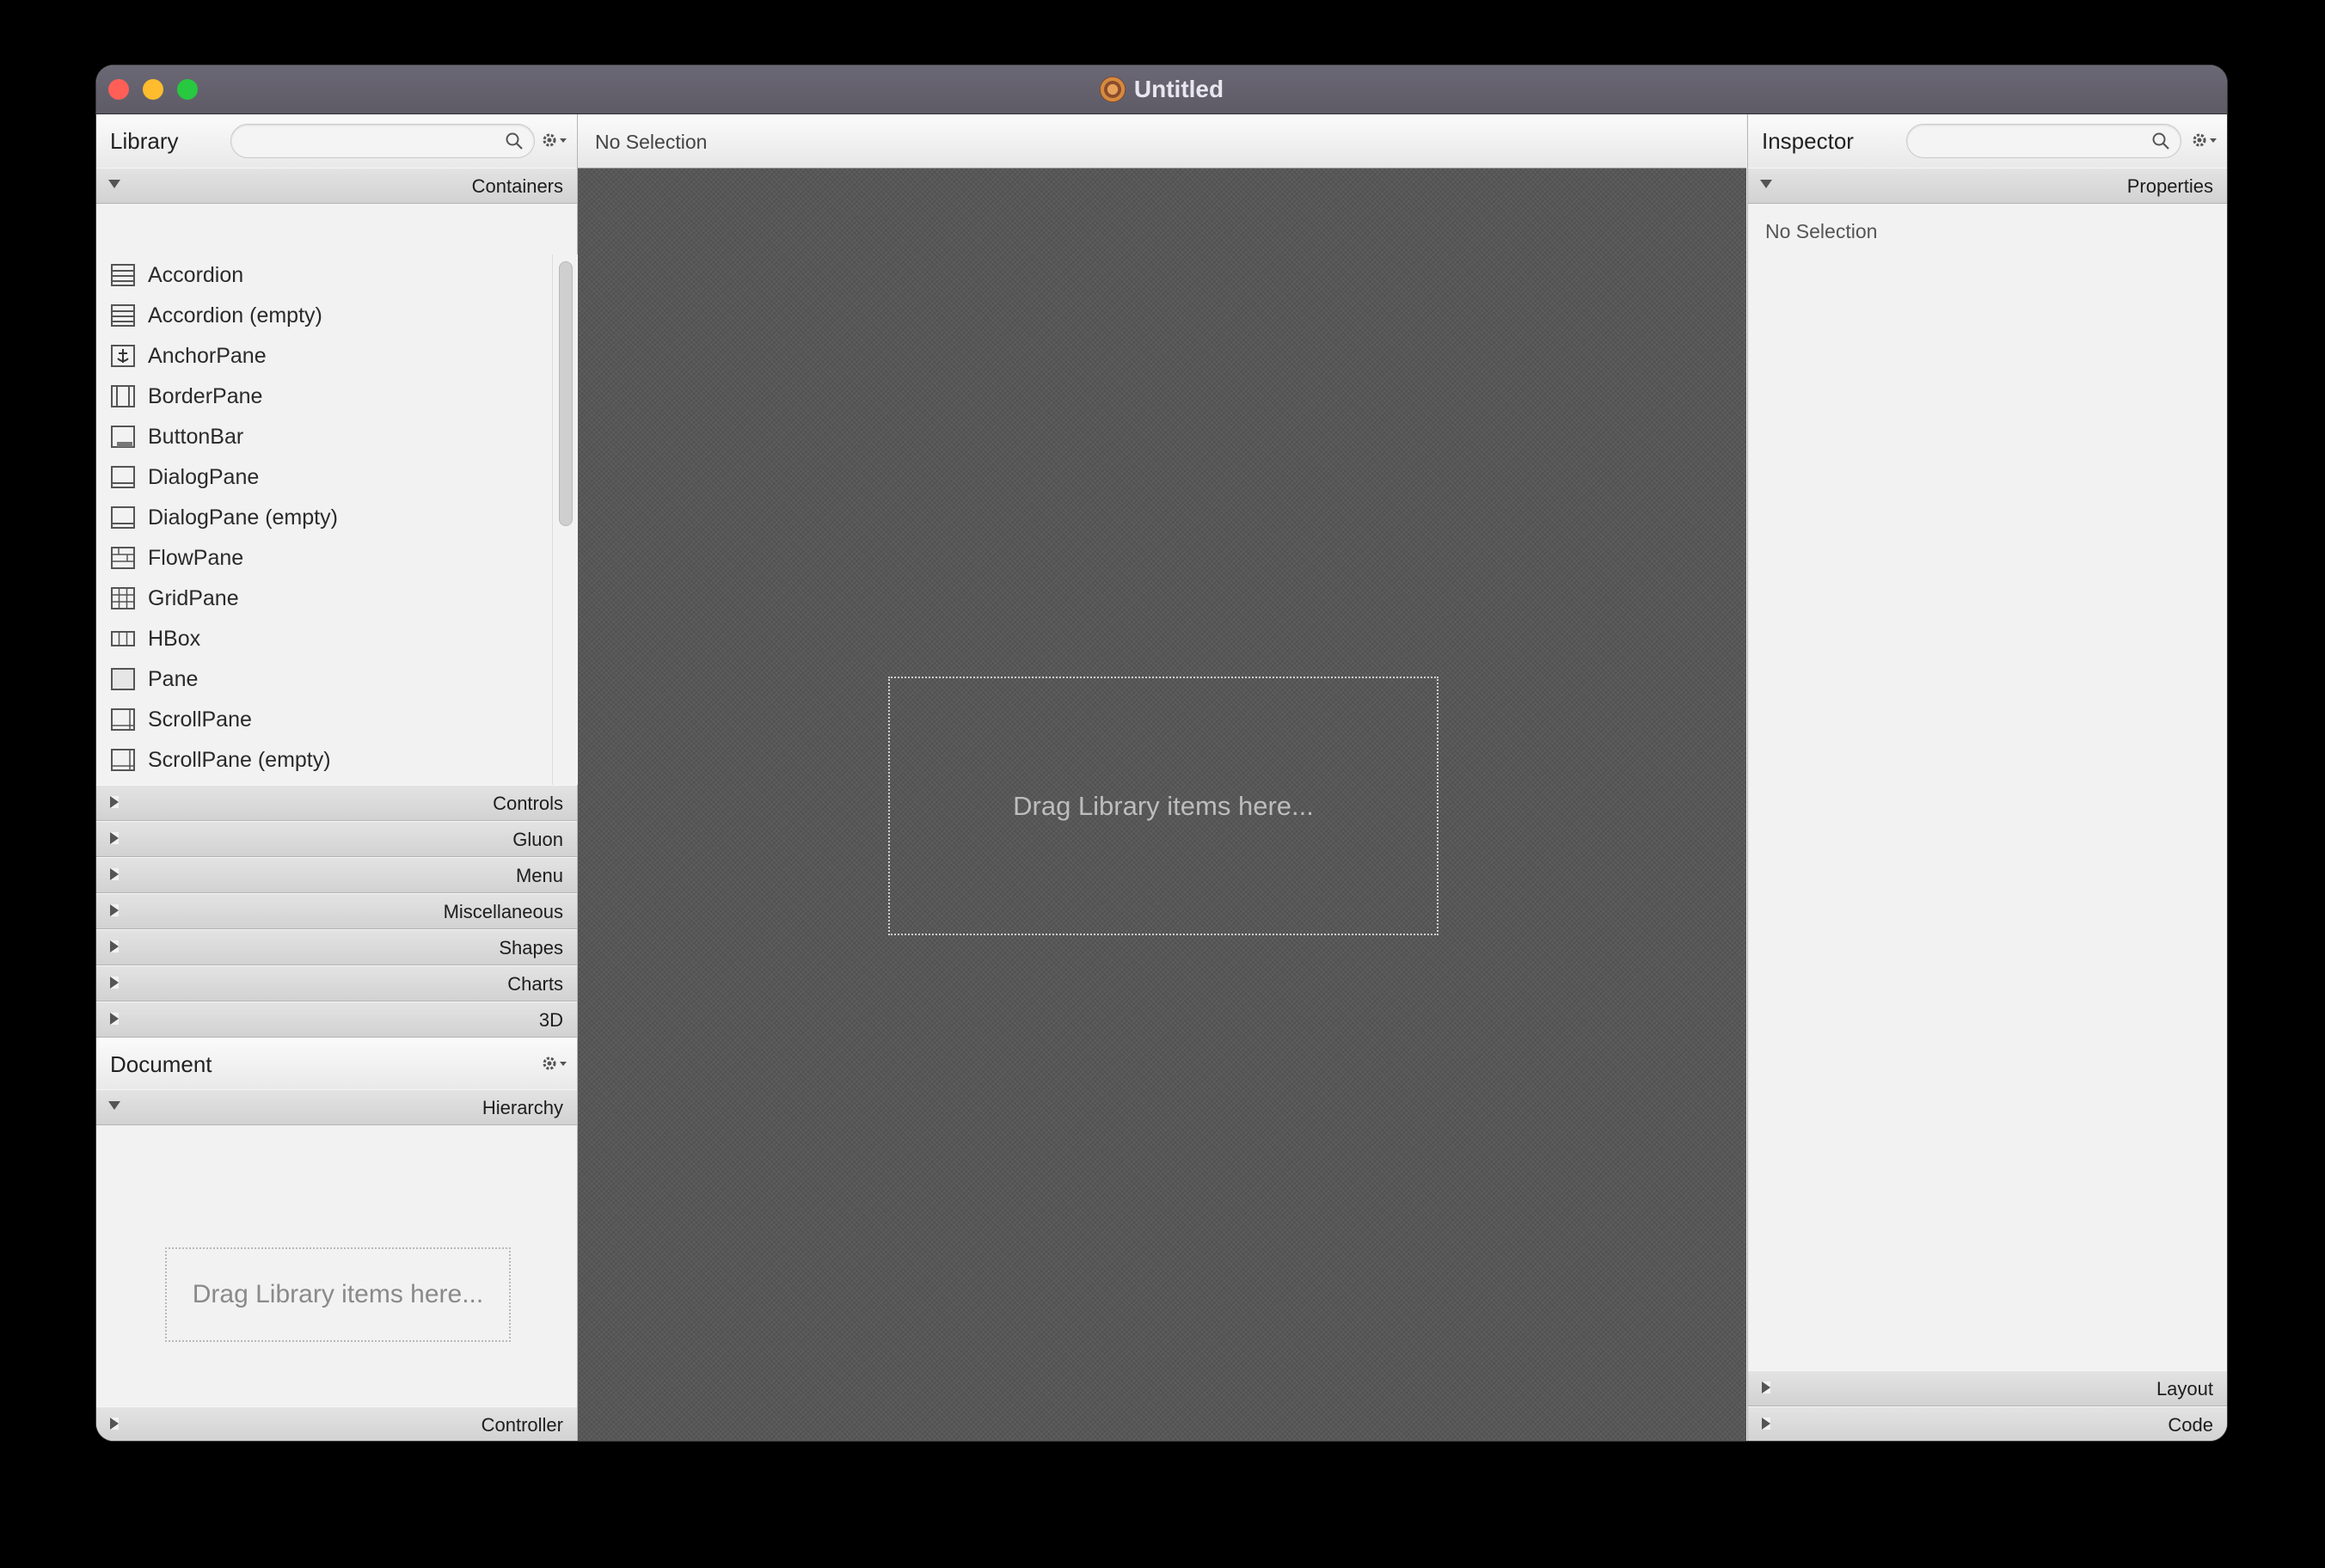 The image size is (2325, 1568). Describe the element at coordinates (235, 315) in the screenshot. I see `library-item-label: Accordion (empty)` at that location.